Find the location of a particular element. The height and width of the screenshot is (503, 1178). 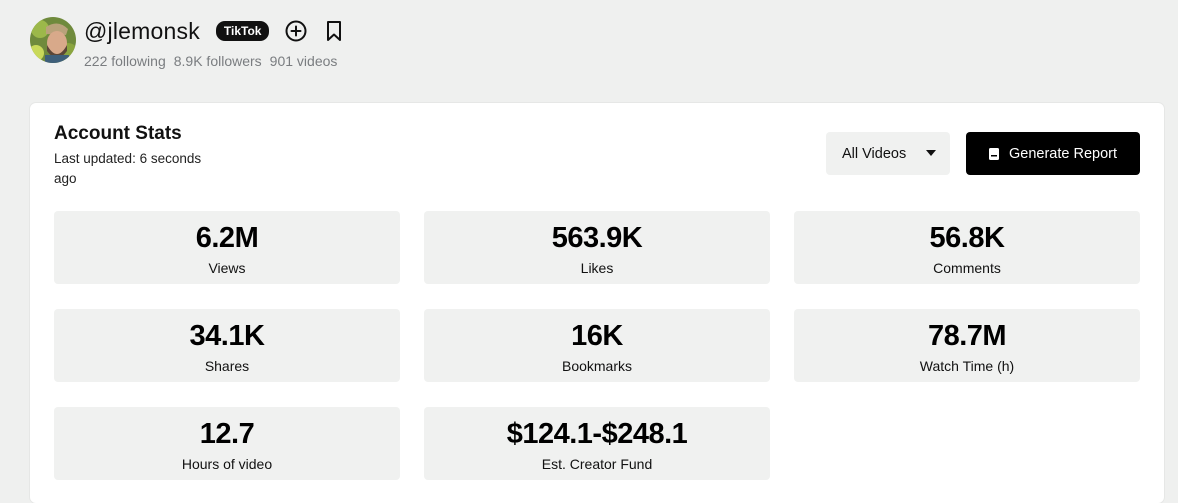

stat-value: 16K is located at coordinates (597, 336).